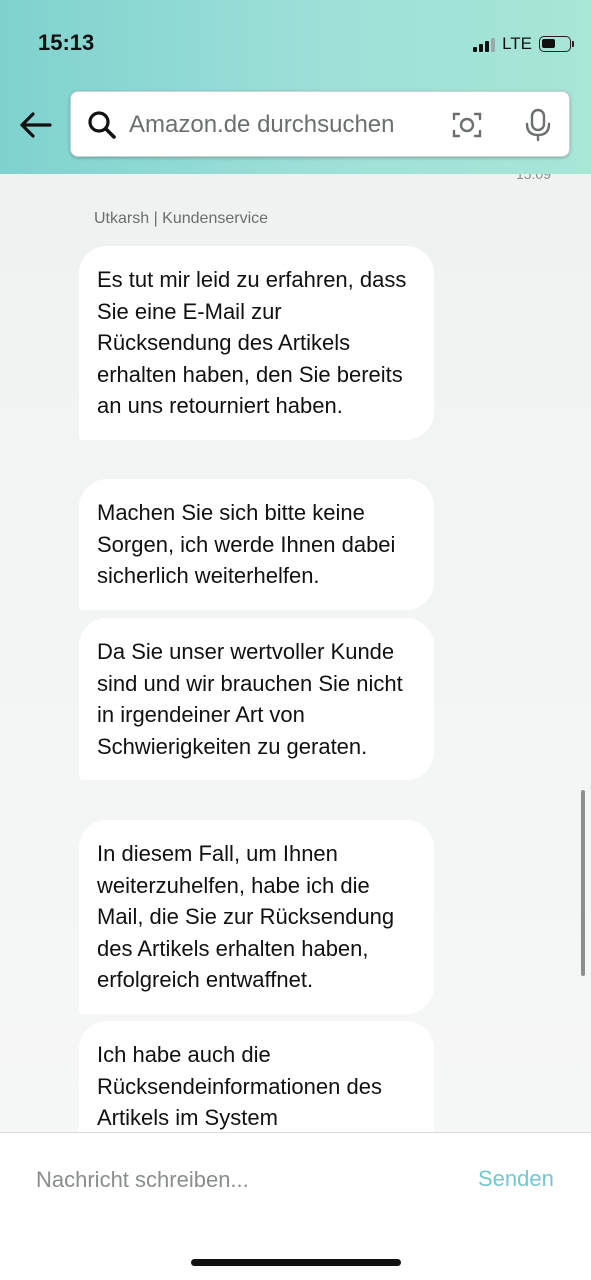 The height and width of the screenshot is (1280, 591). Describe the element at coordinates (533, 178) in the screenshot. I see `message-timestamp: 15:09` at that location.